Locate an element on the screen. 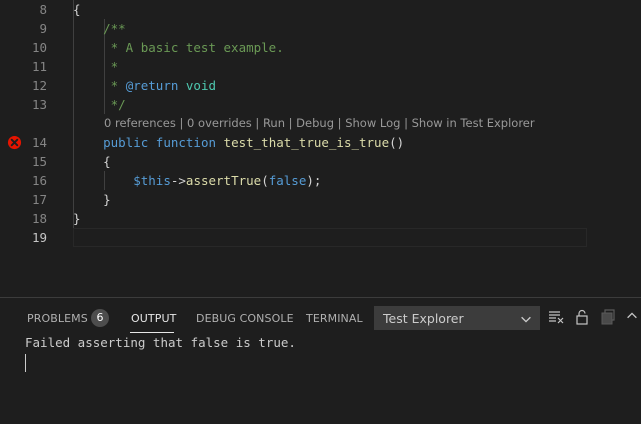 The width and height of the screenshot is (641, 424). code-token: ( is located at coordinates (265, 180).